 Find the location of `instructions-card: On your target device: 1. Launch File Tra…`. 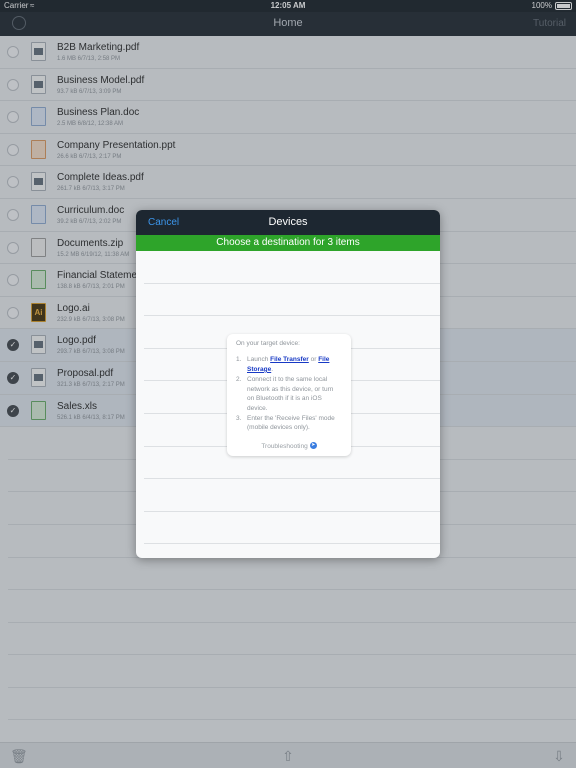

instructions-card: On your target device: 1. Launch File Tra… is located at coordinates (289, 395).